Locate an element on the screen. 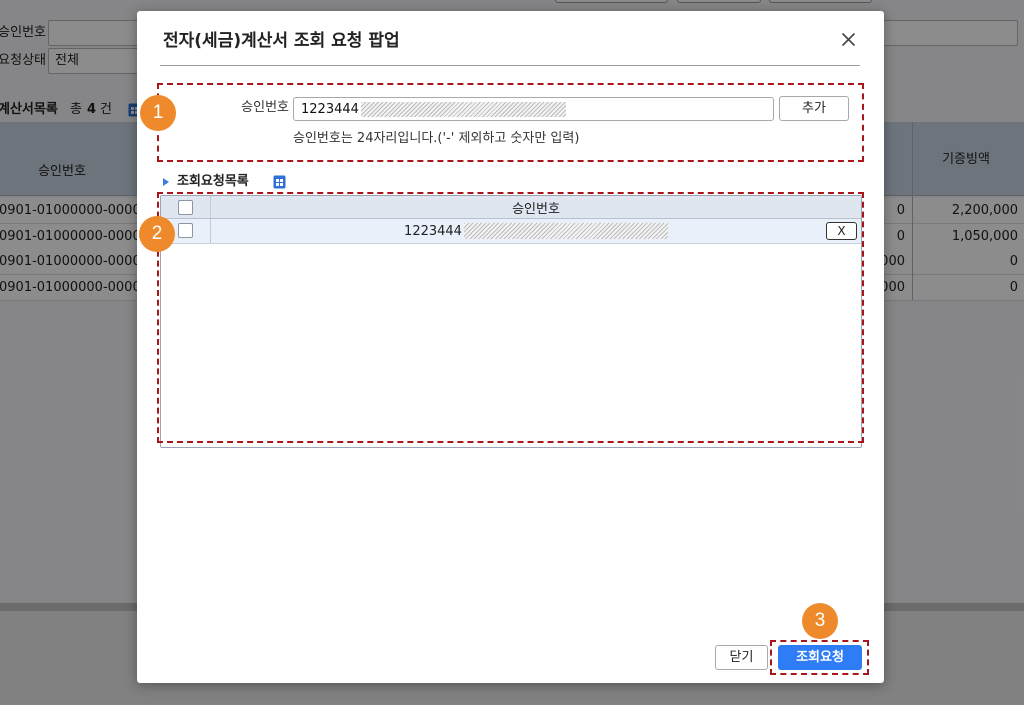  step-badge-1: 1 is located at coordinates (158, 113).